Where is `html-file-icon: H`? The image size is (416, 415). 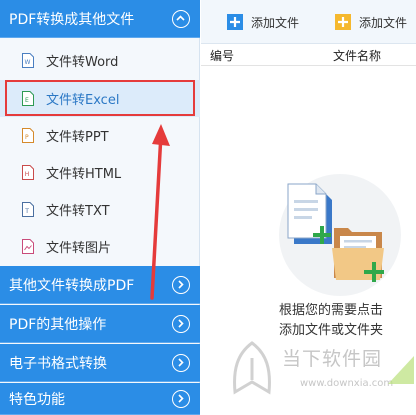 html-file-icon: H is located at coordinates (28, 172).